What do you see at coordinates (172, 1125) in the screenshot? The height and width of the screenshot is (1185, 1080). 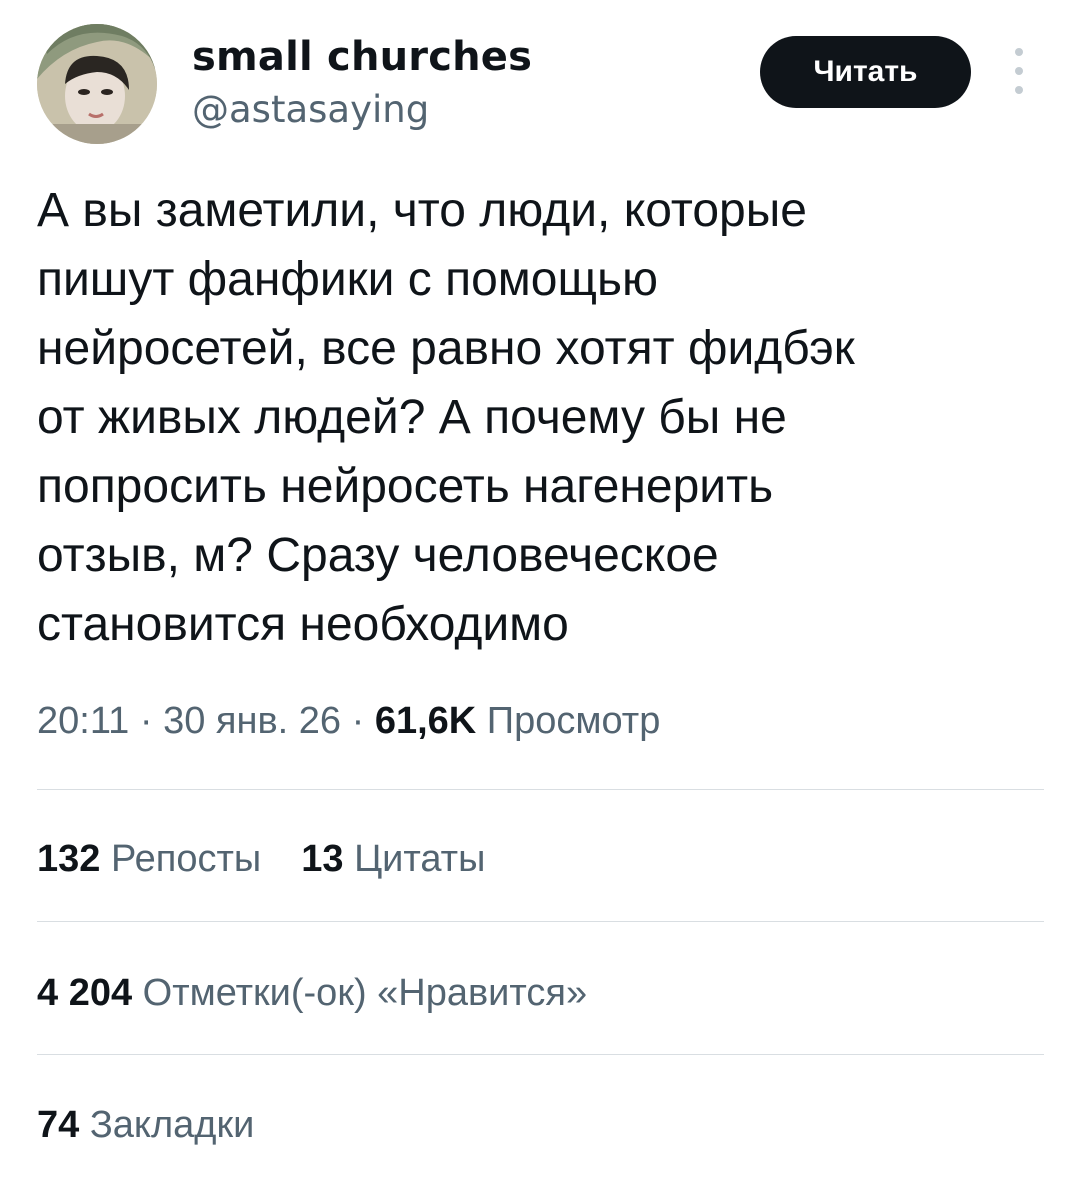 I see `bookmarks-label: Закладки` at bounding box center [172, 1125].